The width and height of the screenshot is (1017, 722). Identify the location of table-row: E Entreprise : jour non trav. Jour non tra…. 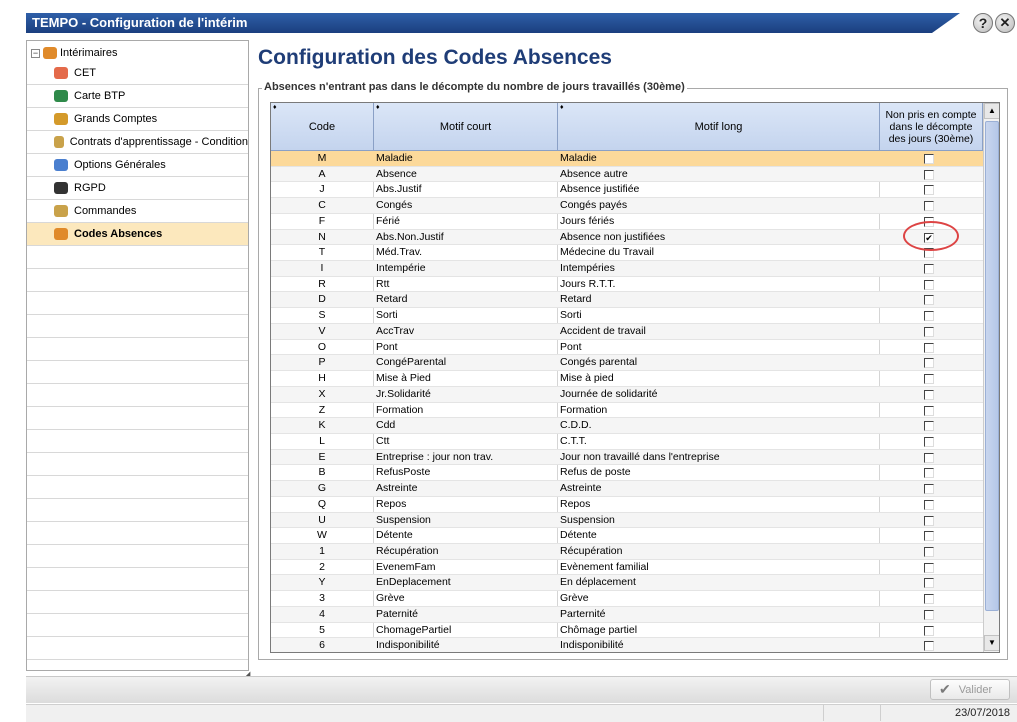
(627, 457).